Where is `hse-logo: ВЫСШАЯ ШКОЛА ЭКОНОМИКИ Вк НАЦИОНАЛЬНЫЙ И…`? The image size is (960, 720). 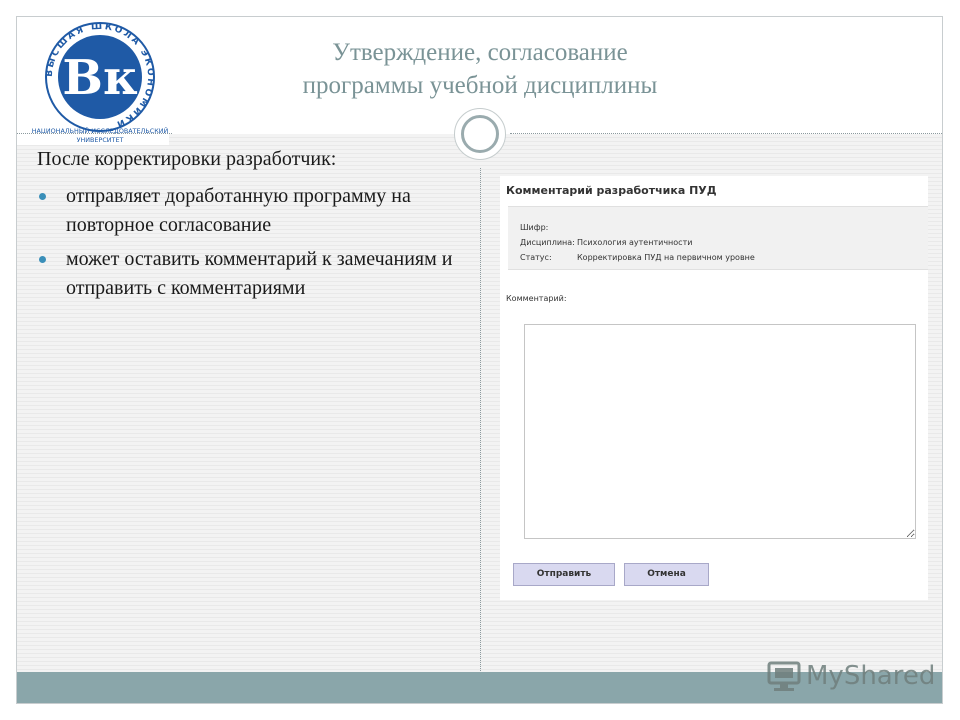
hse-logo: ВЫСШАЯ ШКОЛА ЭКОНОМИКИ Вк НАЦИОНАЛЬНЫЙ И… is located at coordinates (93, 81).